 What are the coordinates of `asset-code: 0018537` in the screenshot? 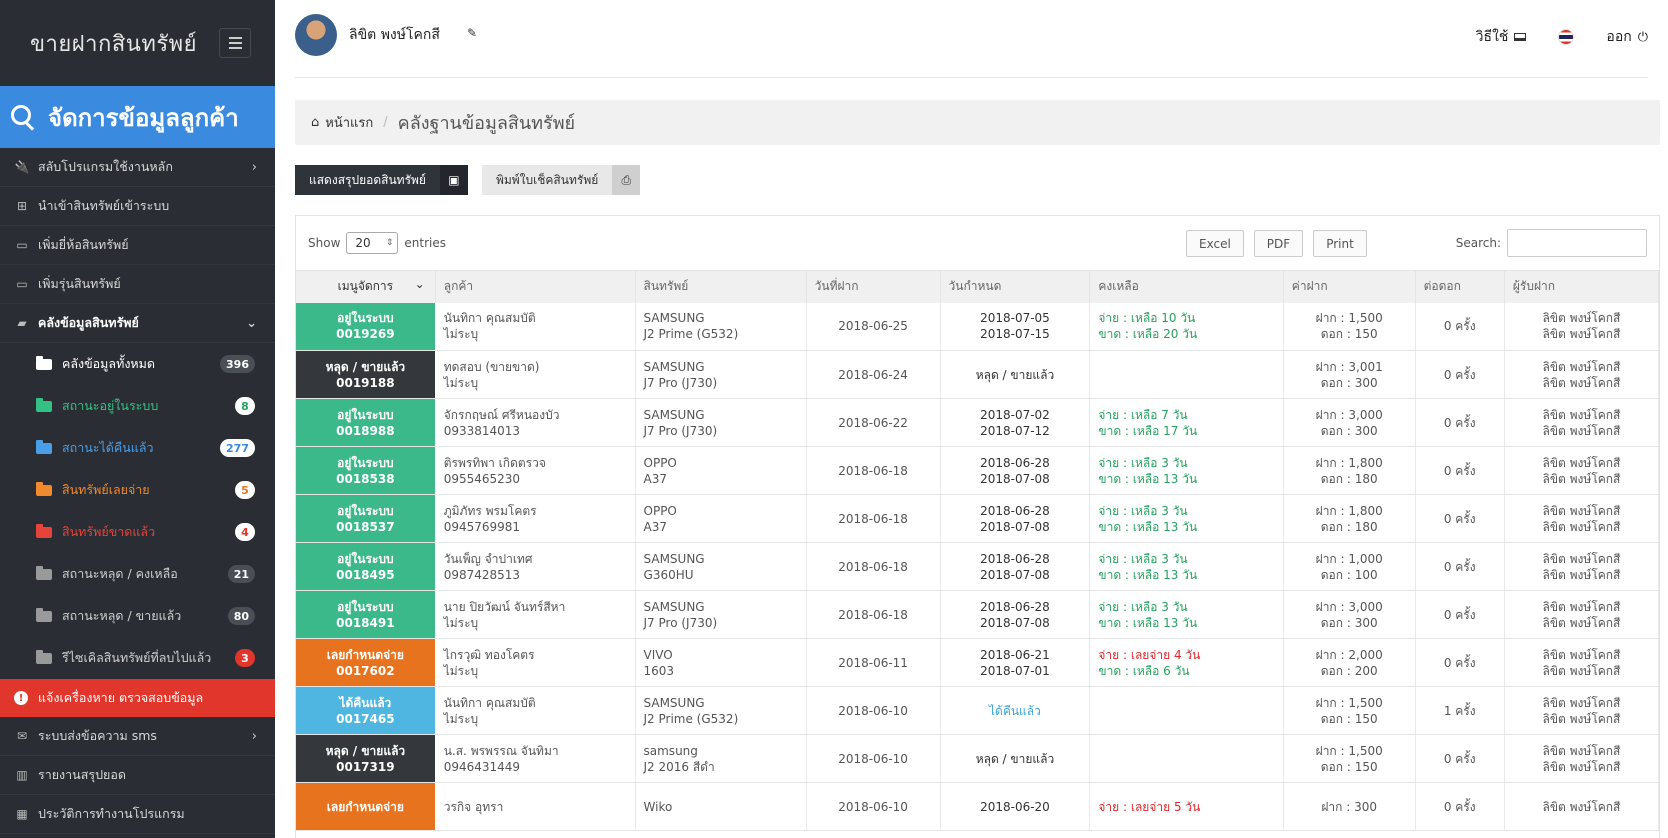 It's located at (365, 526).